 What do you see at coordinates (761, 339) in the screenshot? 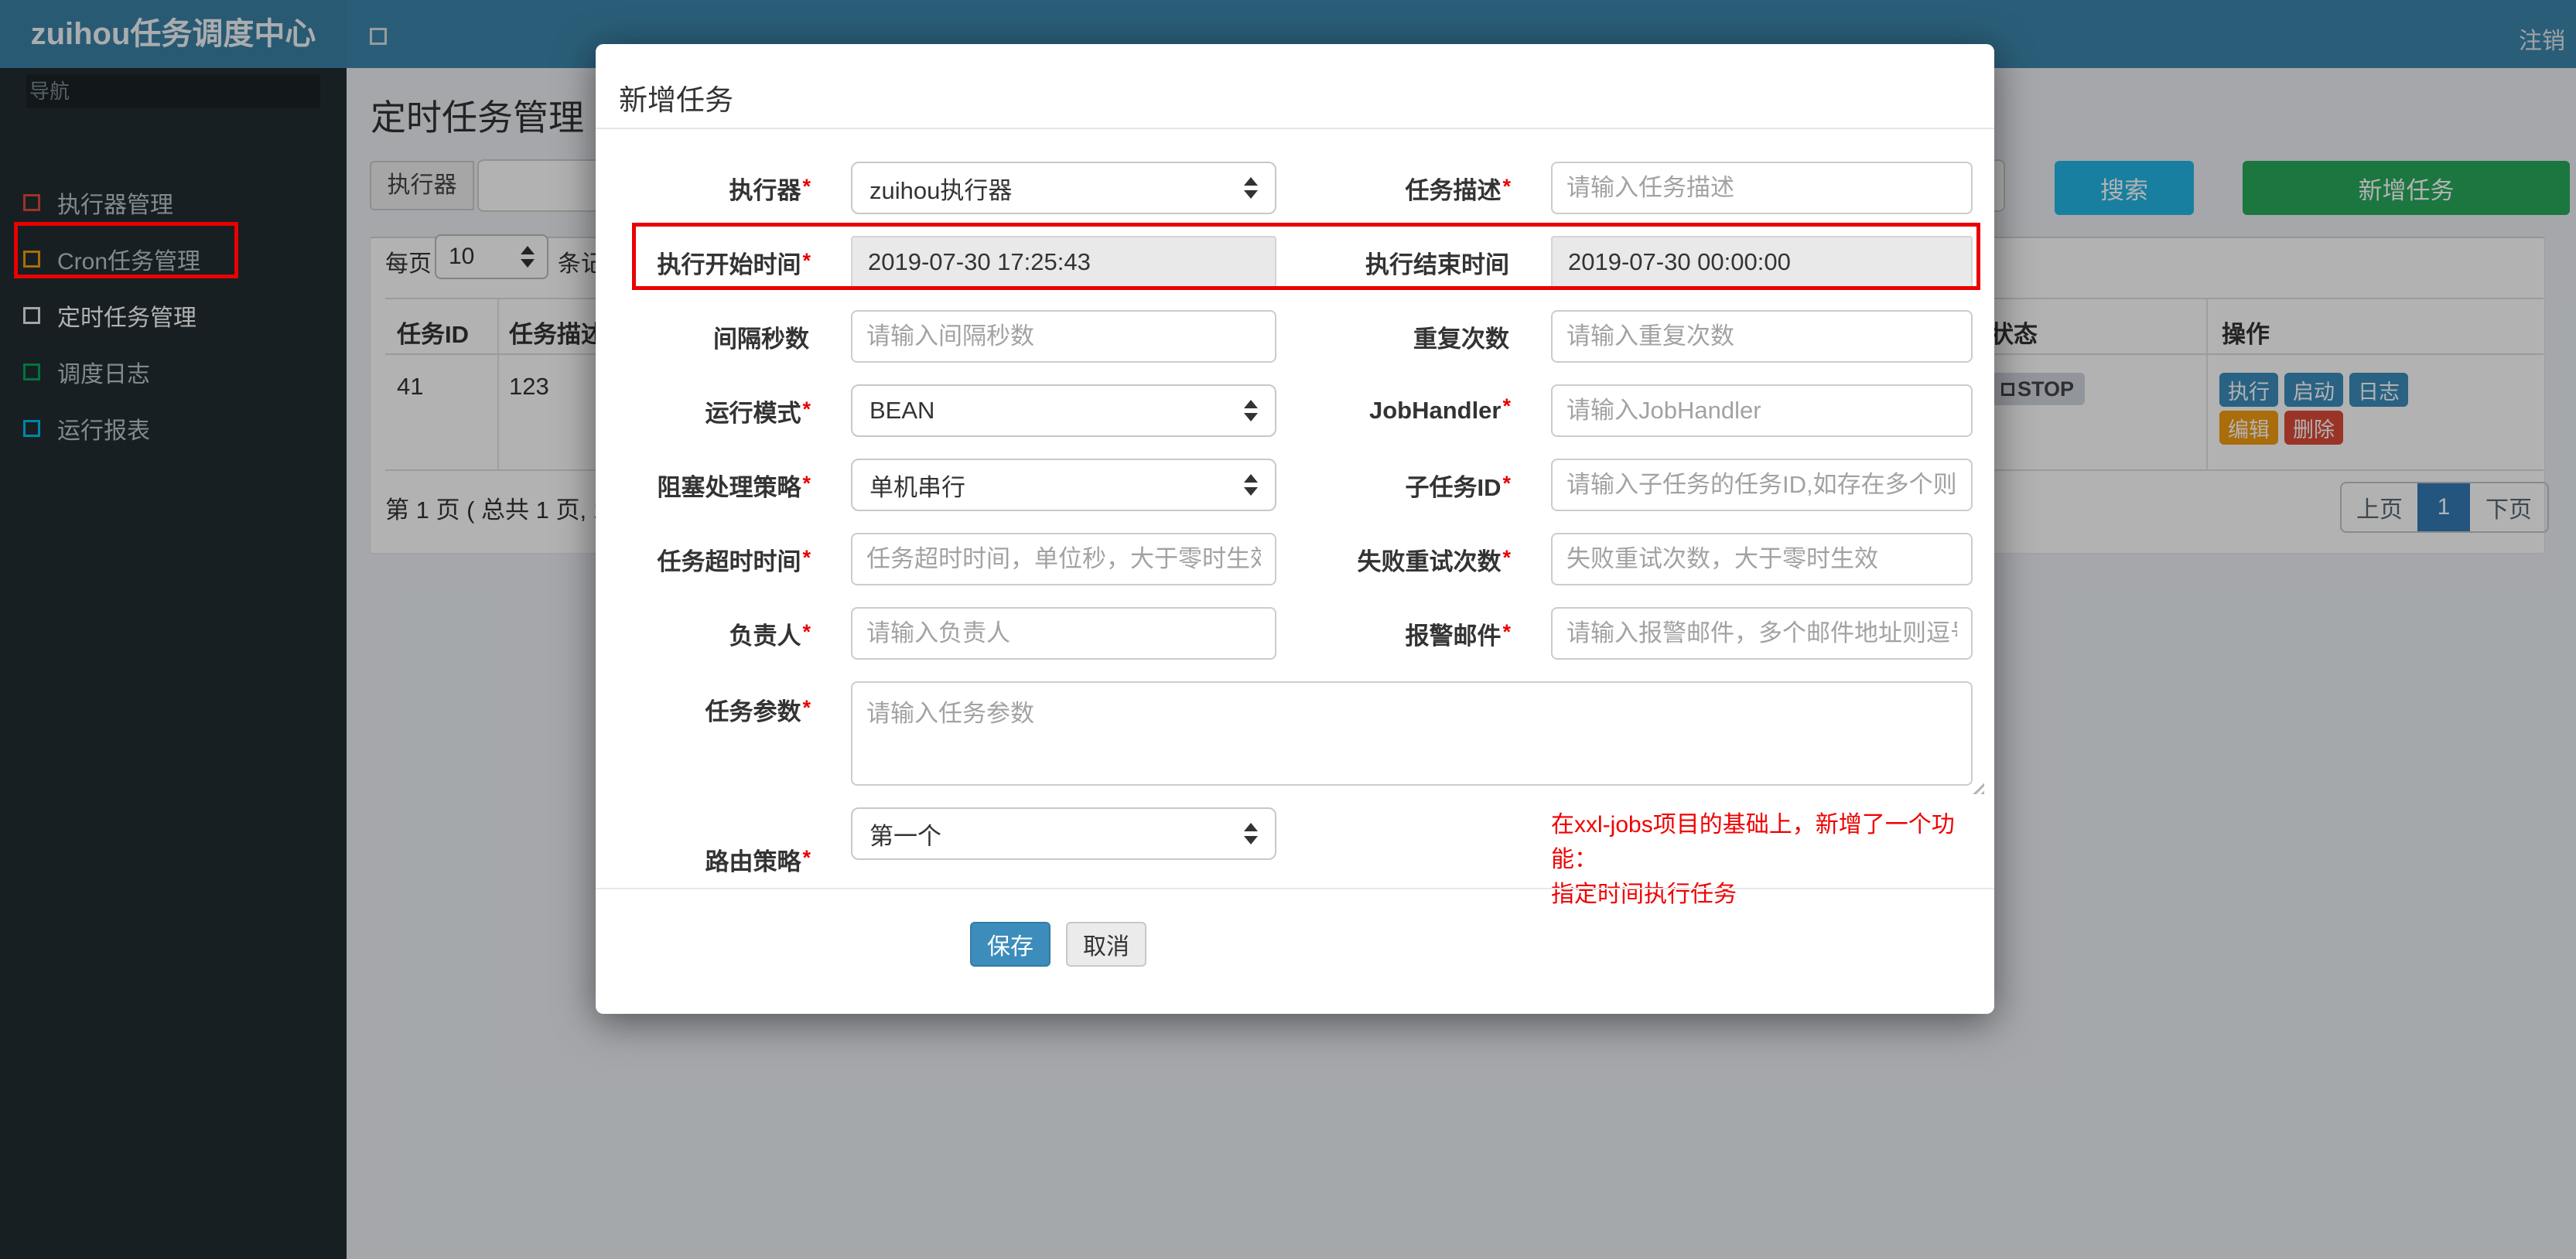
I see `interval-label: 间隔秒数` at bounding box center [761, 339].